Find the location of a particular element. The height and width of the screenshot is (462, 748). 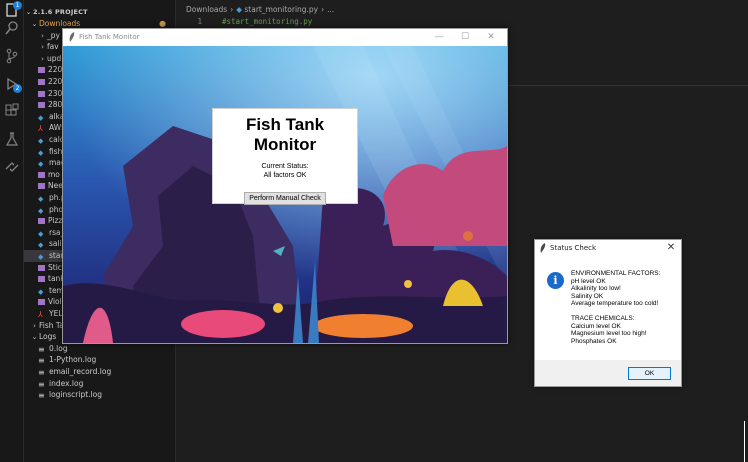

explorer-item-label: 280 is located at coordinates (55, 105).